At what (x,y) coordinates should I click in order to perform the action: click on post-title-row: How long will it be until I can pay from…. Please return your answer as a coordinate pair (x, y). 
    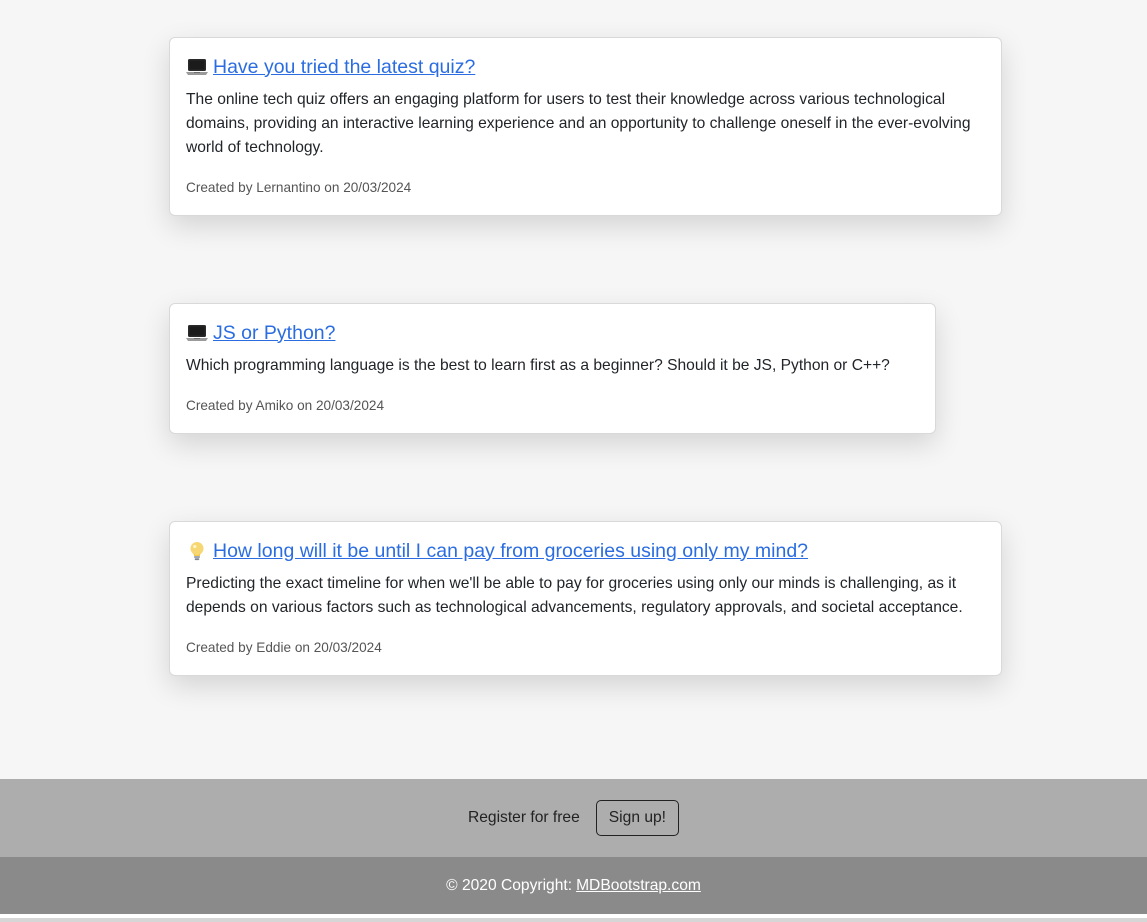
    Looking at the image, I should click on (585, 551).